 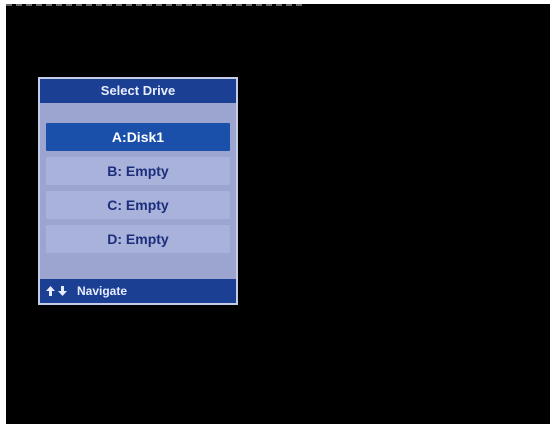 What do you see at coordinates (156, 5) in the screenshot?
I see `top-edge-artifact` at bounding box center [156, 5].